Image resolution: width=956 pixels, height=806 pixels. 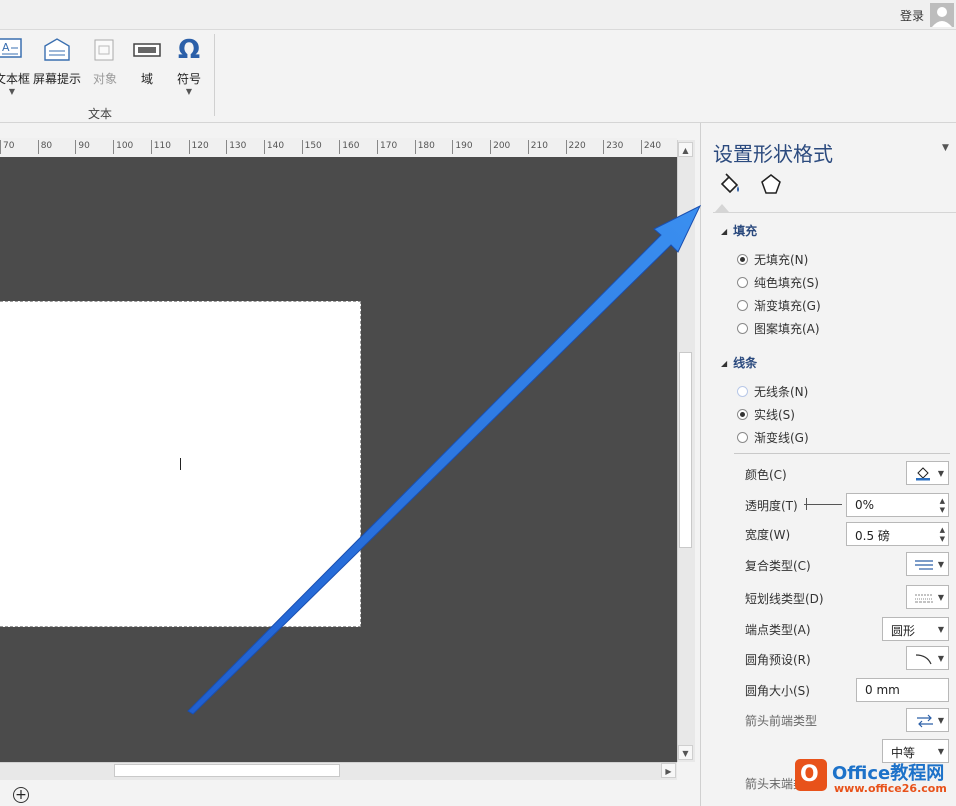 What do you see at coordinates (105, 50) in the screenshot?
I see `object-icon` at bounding box center [105, 50].